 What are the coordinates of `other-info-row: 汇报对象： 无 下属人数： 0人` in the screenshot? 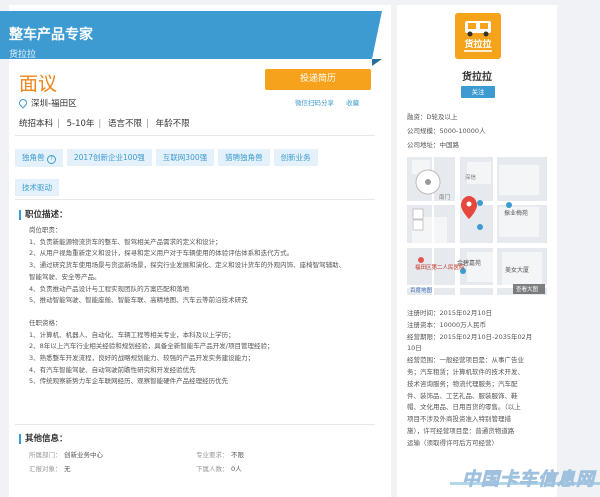 It's located at (194, 470).